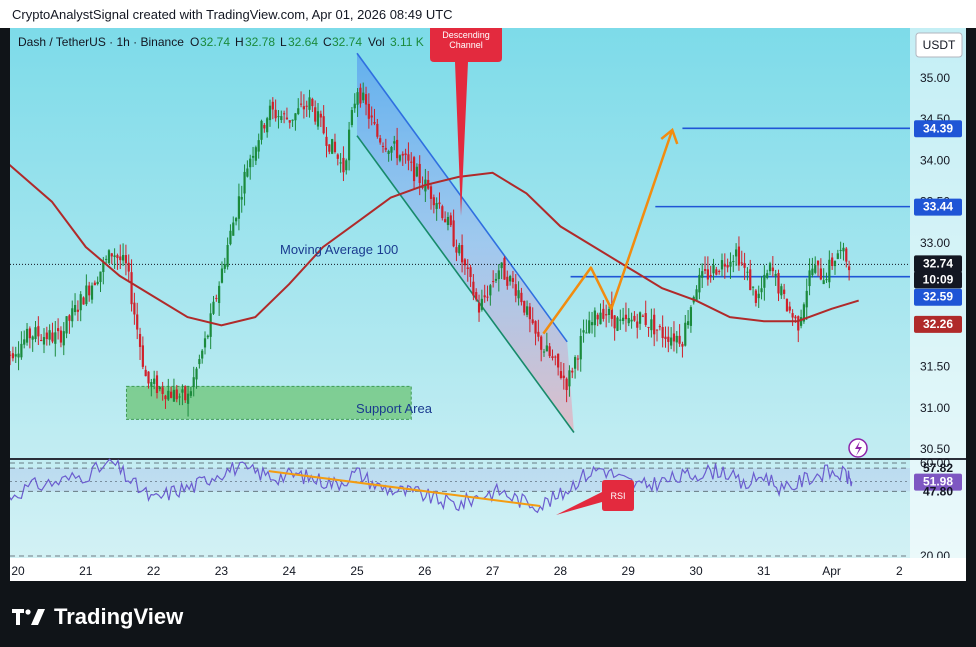 This screenshot has width=976, height=647. What do you see at coordinates (696, 571) in the screenshot?
I see `time-tick-label: 30` at bounding box center [696, 571].